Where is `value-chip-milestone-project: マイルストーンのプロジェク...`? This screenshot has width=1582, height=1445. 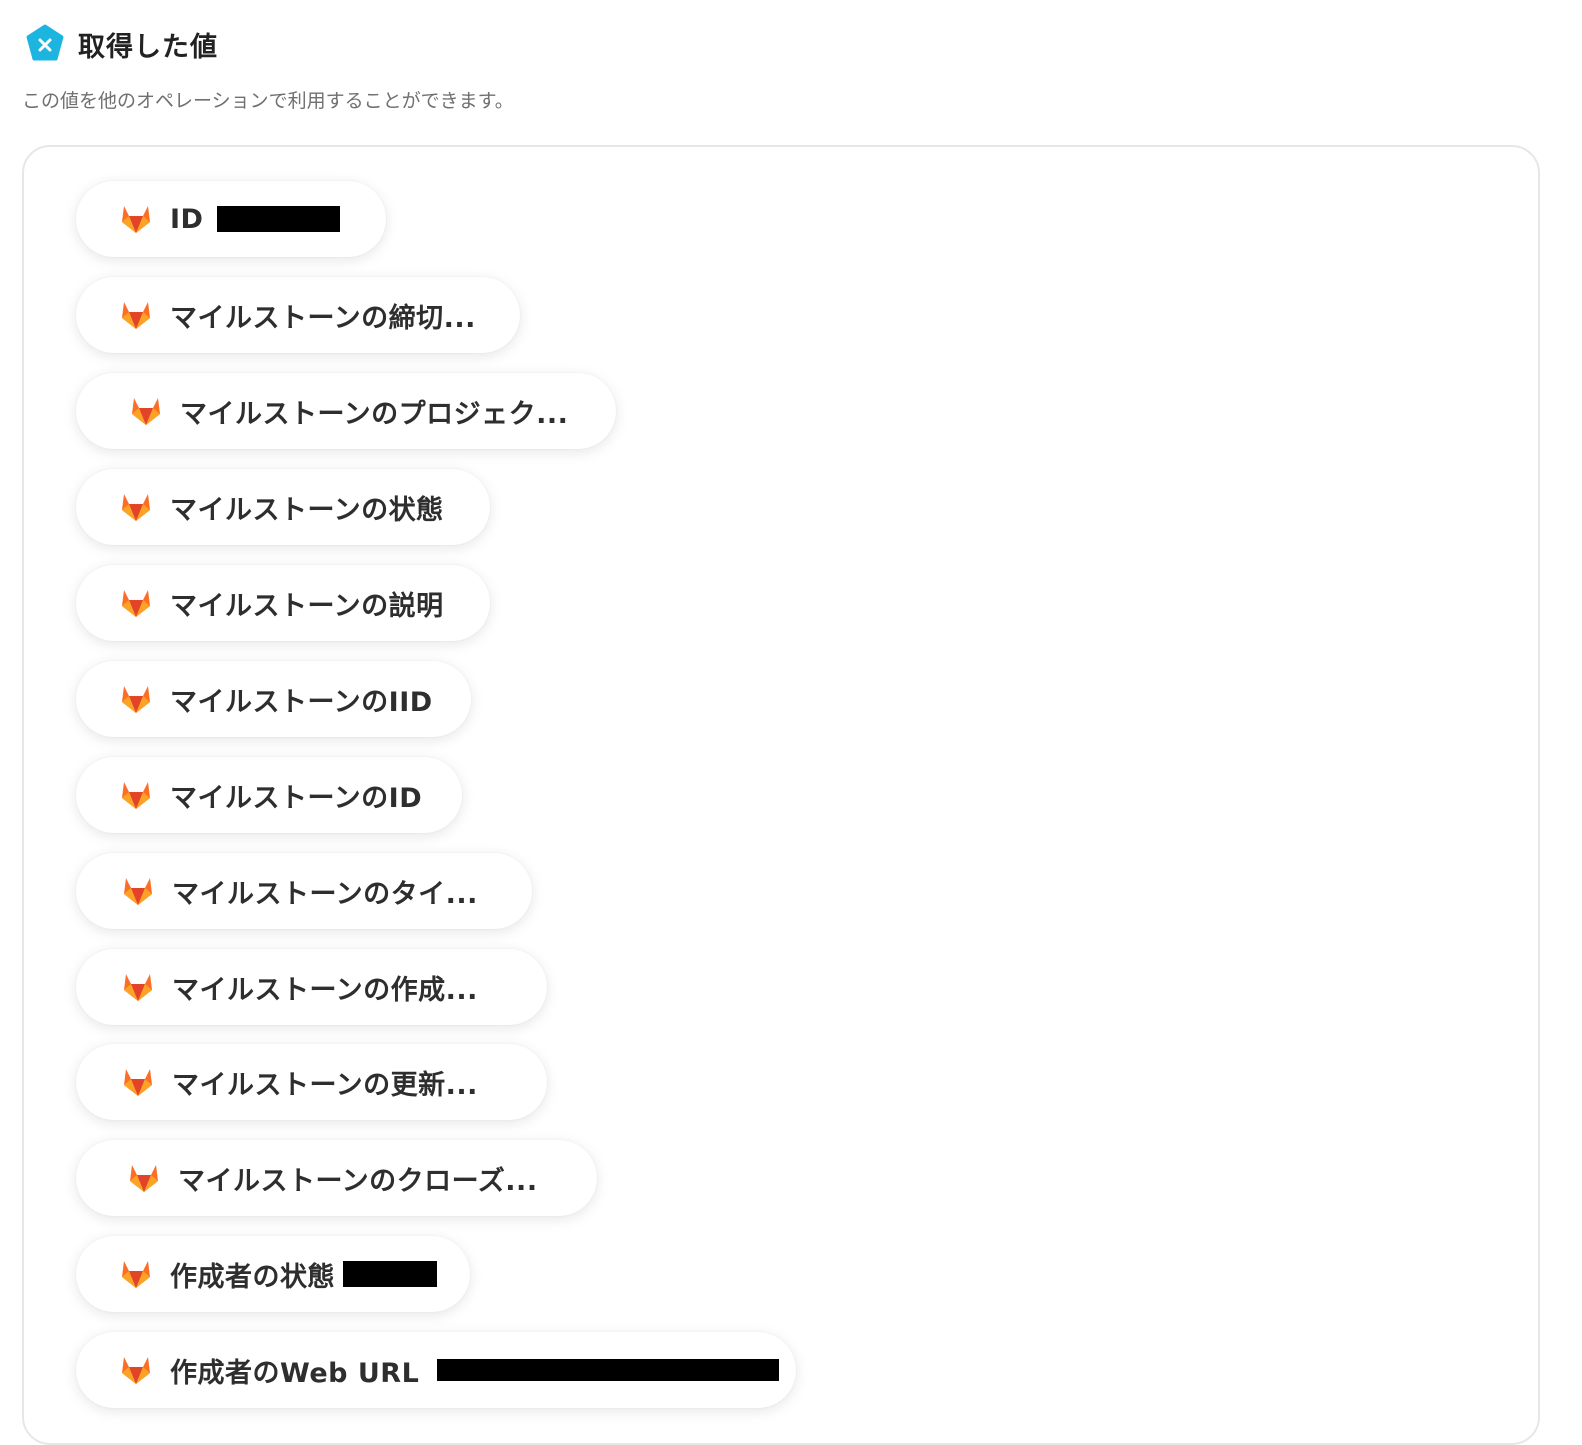 value-chip-milestone-project: マイルストーンのプロジェク... is located at coordinates (346, 411).